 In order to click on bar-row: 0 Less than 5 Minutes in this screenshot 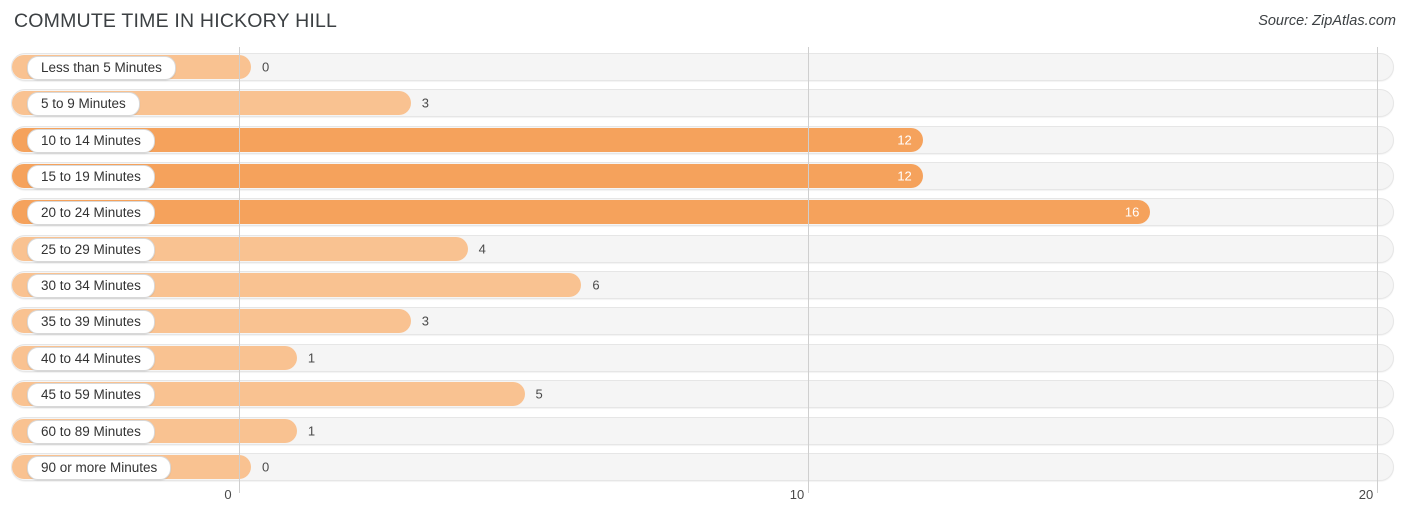, I will do `click(702, 67)`.